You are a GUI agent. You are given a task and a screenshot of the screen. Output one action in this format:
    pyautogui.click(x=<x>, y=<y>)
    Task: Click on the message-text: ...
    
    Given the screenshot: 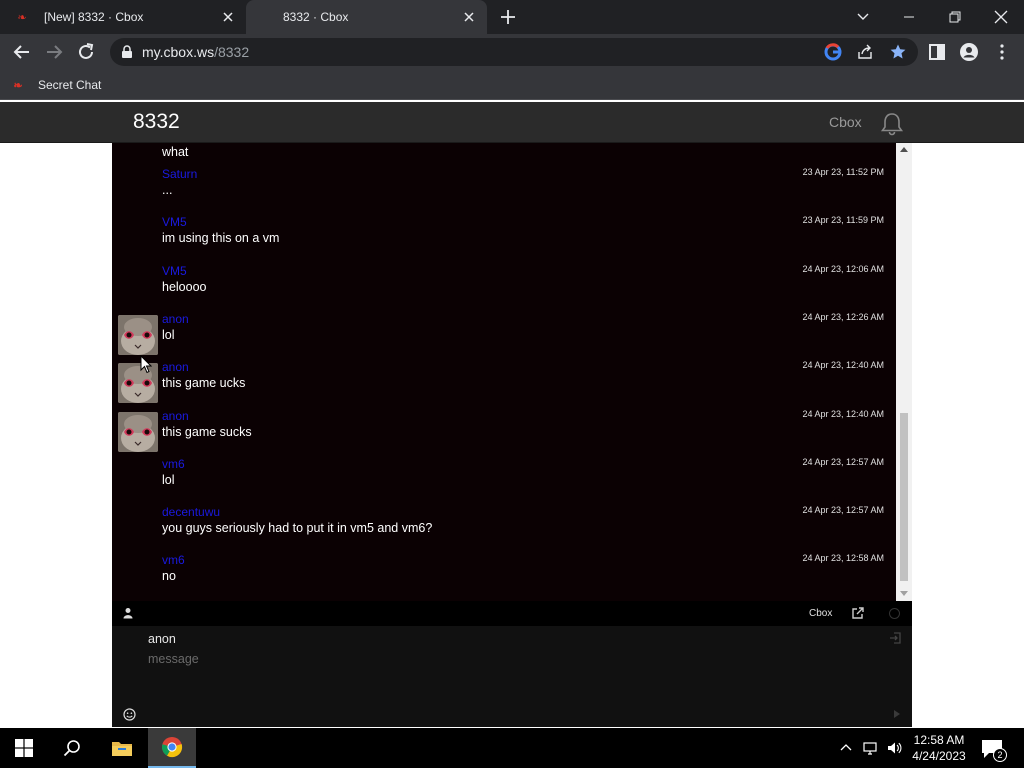 What is the action you would take?
    pyautogui.click(x=167, y=190)
    